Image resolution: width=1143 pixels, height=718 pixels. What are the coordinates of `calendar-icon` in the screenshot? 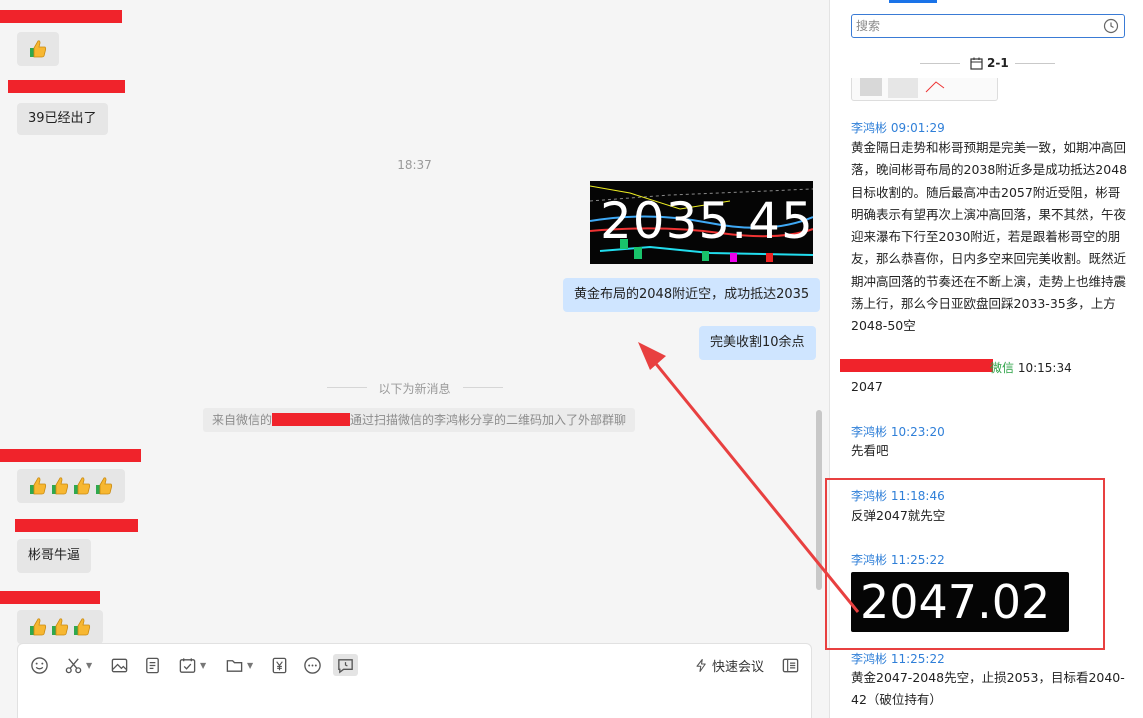 It's located at (976, 63).